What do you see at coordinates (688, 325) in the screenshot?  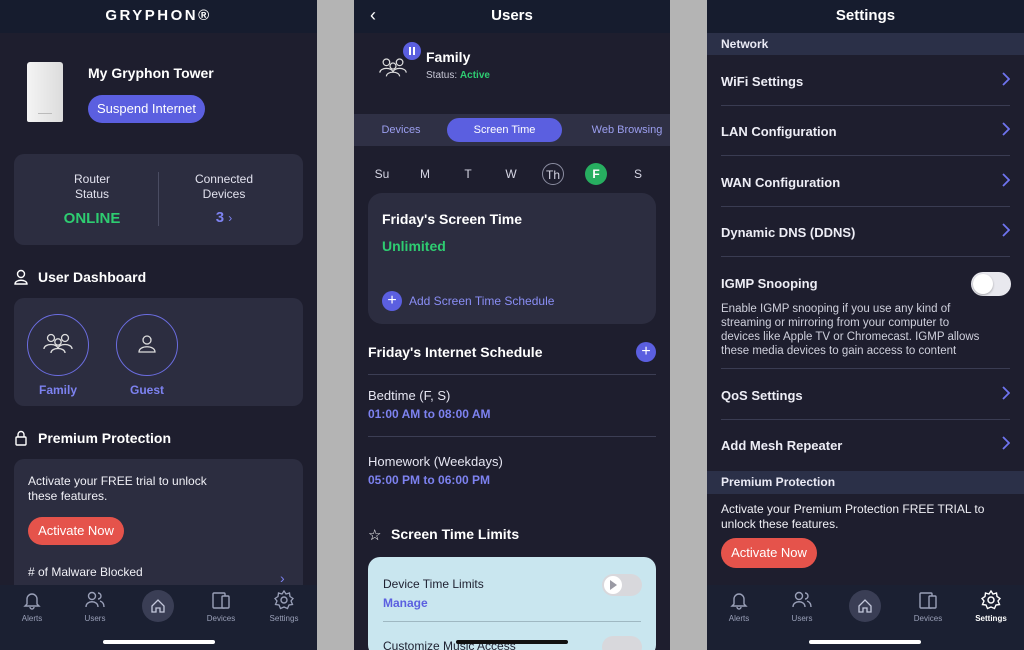 I see `gutter-right` at bounding box center [688, 325].